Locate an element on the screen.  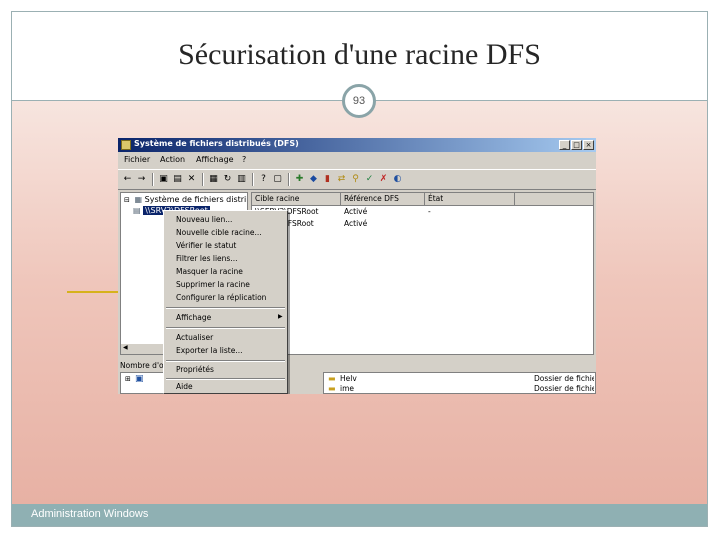
tree-expand-icon: ⊞ is located at coordinates (128, 379).